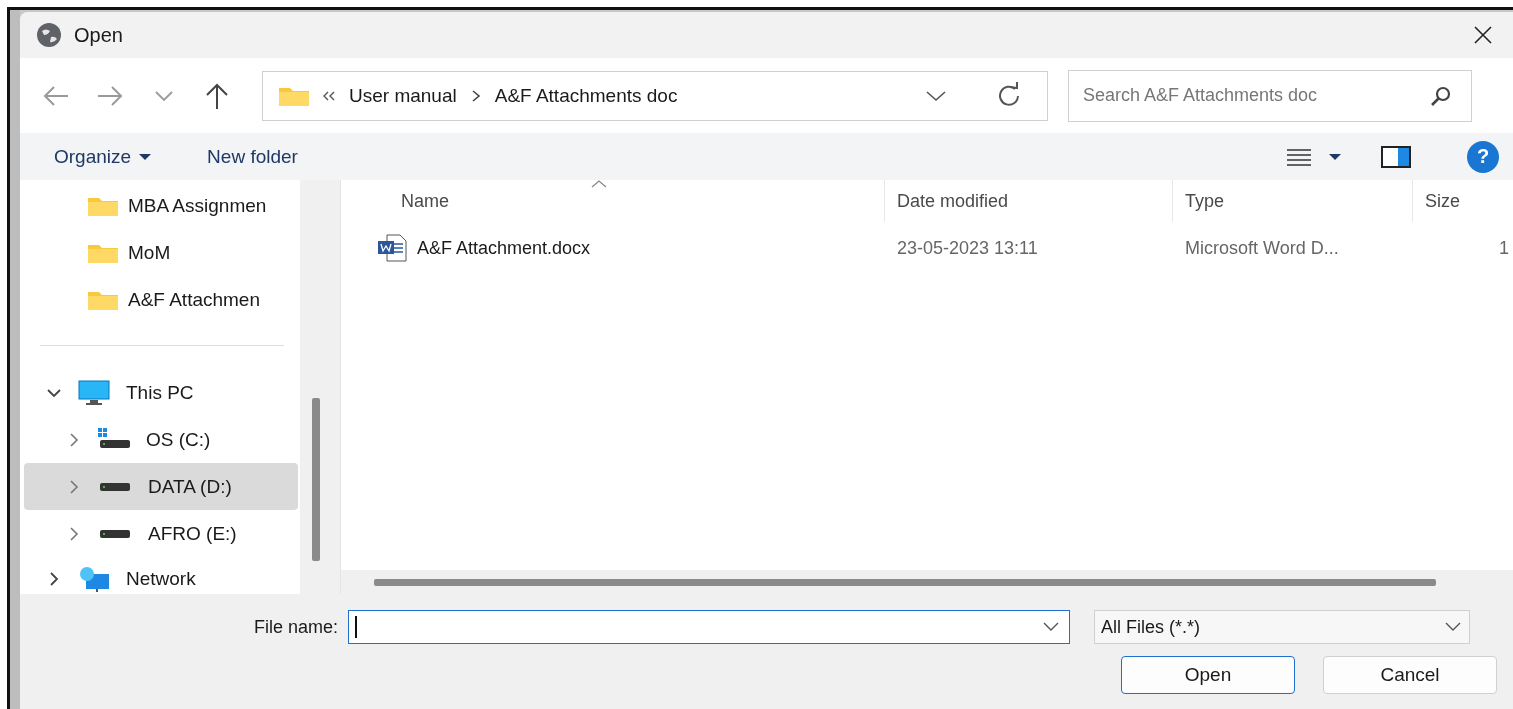  Describe the element at coordinates (403, 95) in the screenshot. I see `breadcrumb-item: User manual` at that location.